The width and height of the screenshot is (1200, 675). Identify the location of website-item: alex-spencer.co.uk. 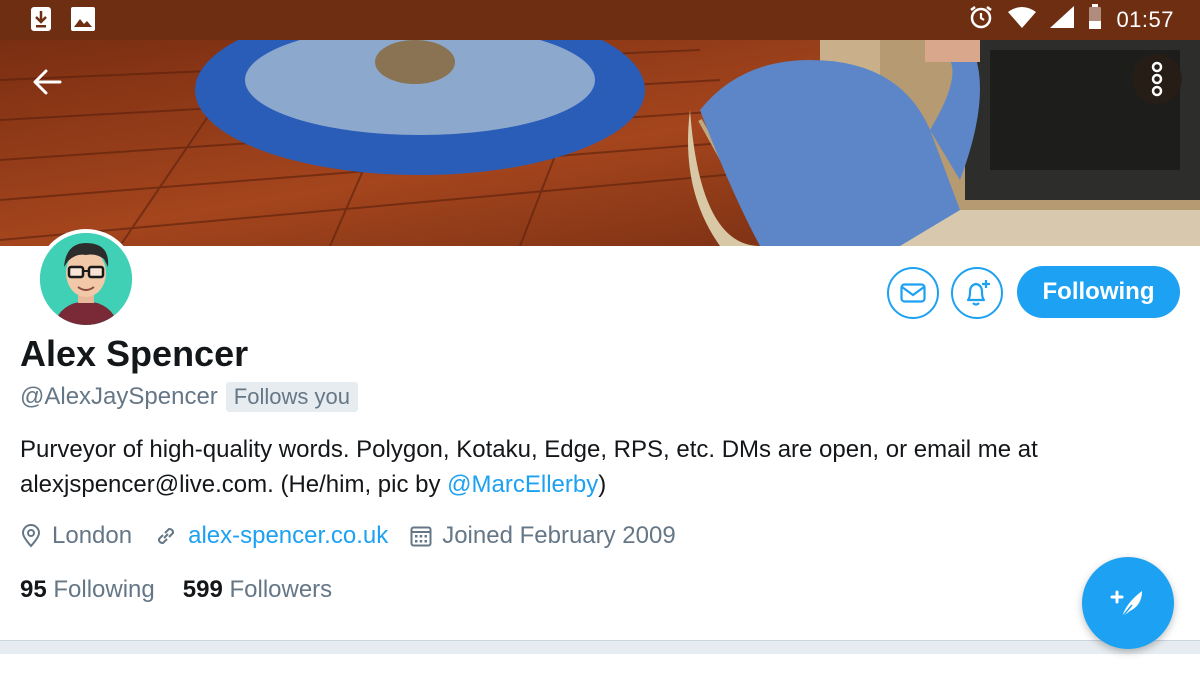
(271, 536).